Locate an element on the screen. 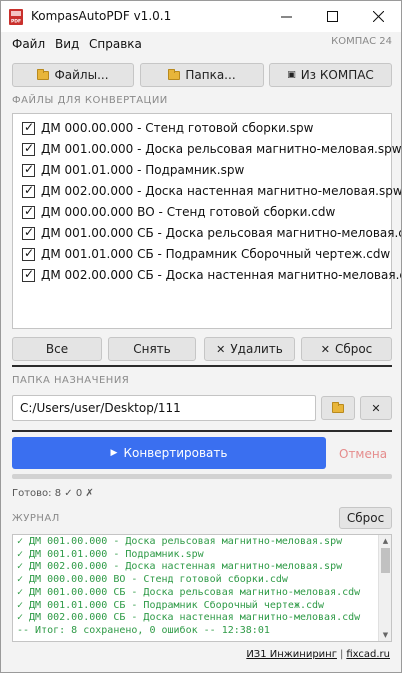 Image resolution: width=402 pixels, height=673 pixels. close-window-button is located at coordinates (378, 16).